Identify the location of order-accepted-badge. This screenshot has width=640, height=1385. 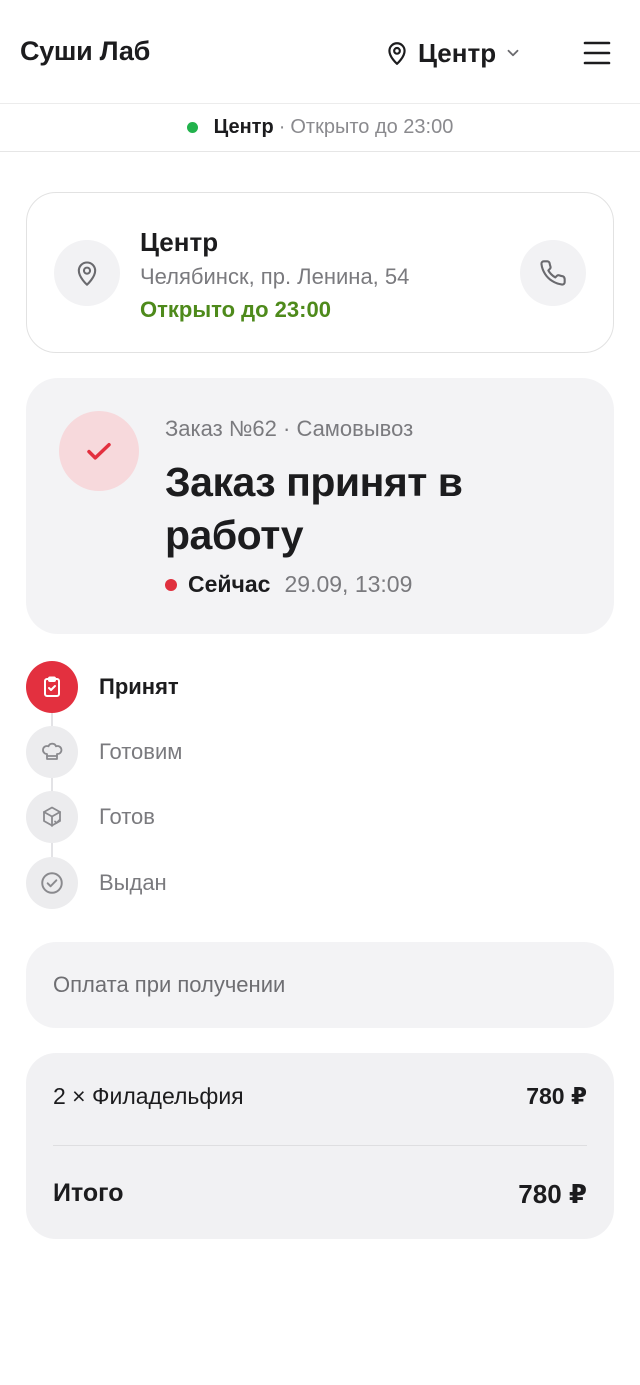
(99, 451).